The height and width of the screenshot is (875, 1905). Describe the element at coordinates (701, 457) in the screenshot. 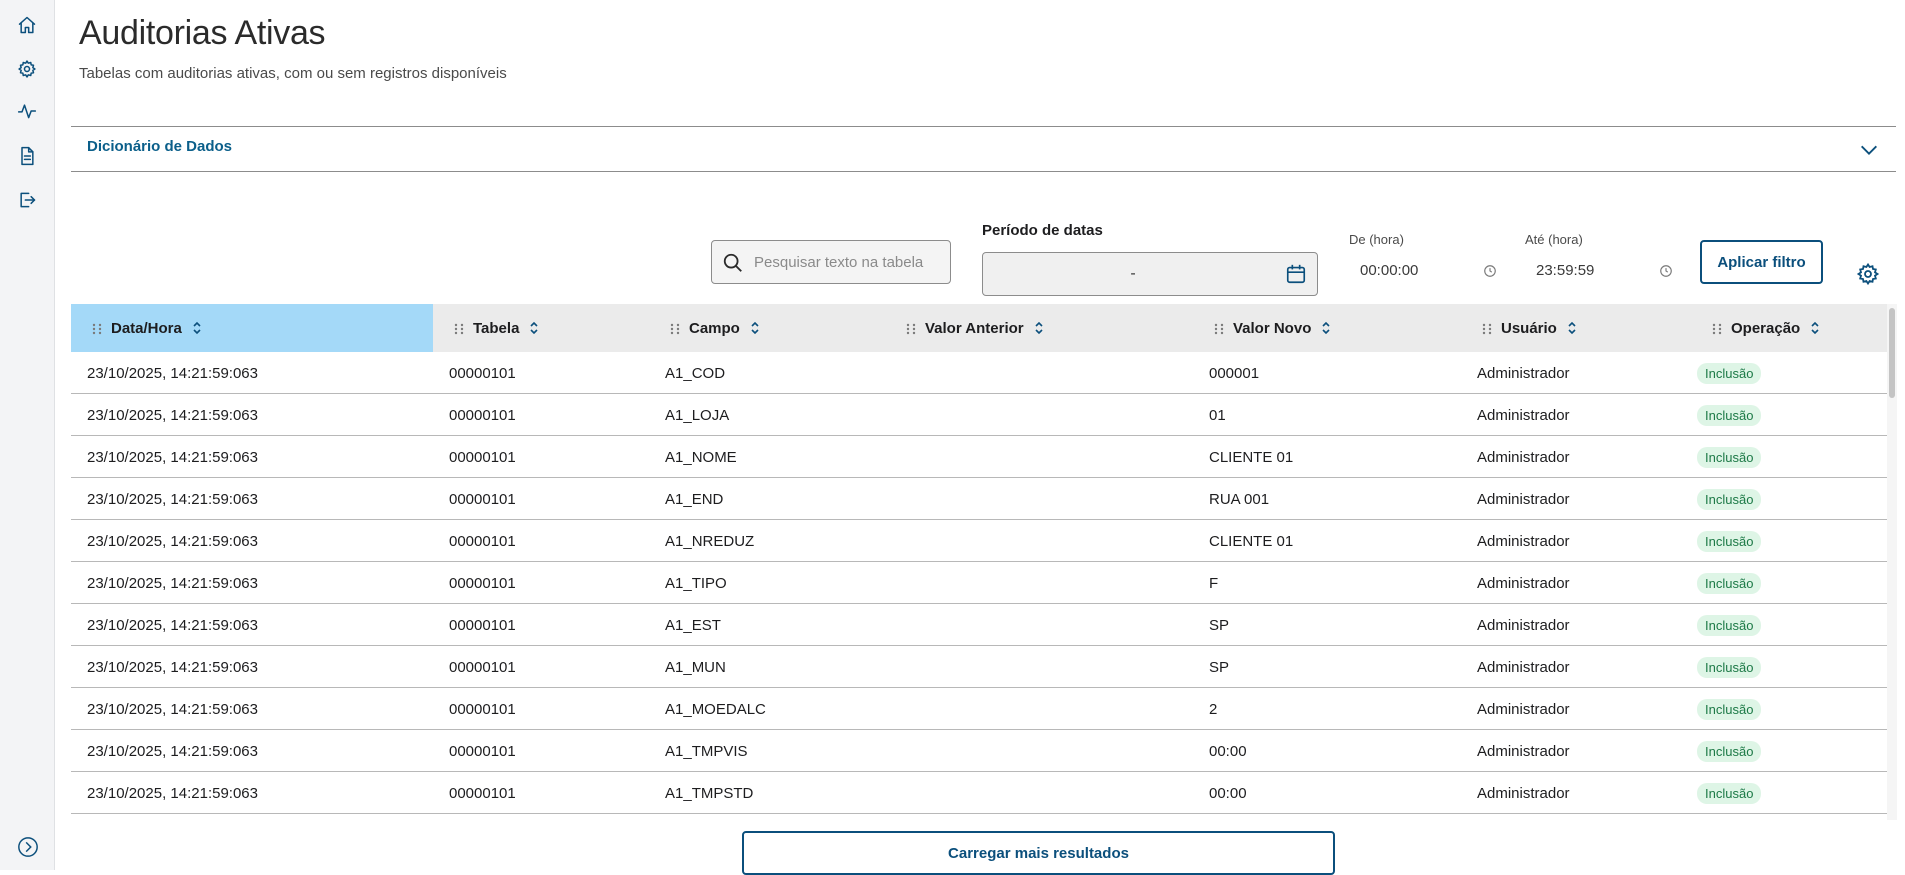

I see `table-cell: A1_NOME` at that location.